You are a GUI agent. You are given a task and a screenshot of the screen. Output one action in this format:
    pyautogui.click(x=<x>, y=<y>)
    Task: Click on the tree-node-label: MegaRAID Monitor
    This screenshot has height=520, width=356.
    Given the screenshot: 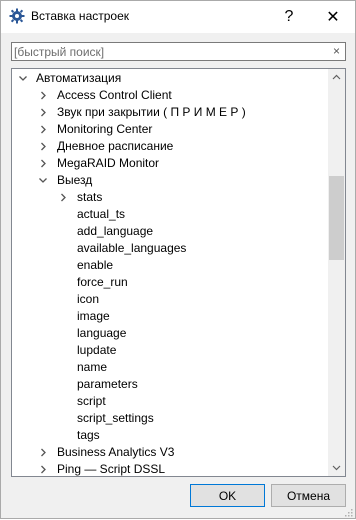 What is the action you would take?
    pyautogui.click(x=108, y=163)
    